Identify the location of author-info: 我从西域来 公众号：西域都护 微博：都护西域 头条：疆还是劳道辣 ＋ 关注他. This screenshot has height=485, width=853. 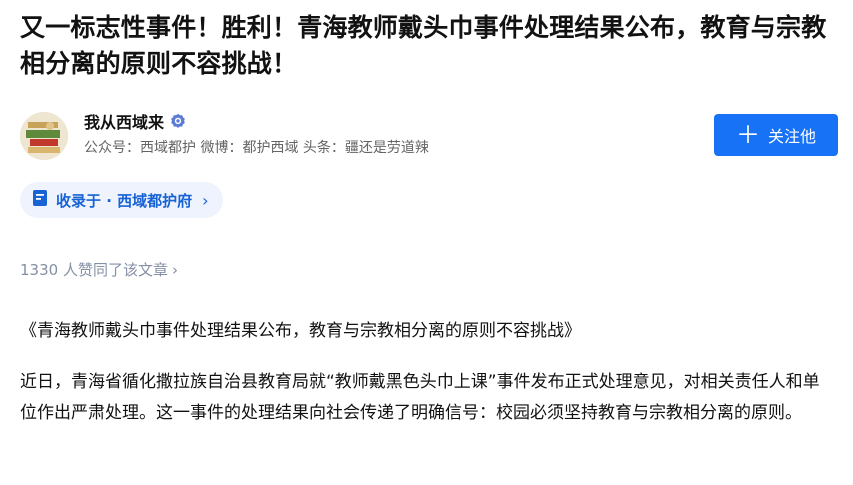
(429, 136).